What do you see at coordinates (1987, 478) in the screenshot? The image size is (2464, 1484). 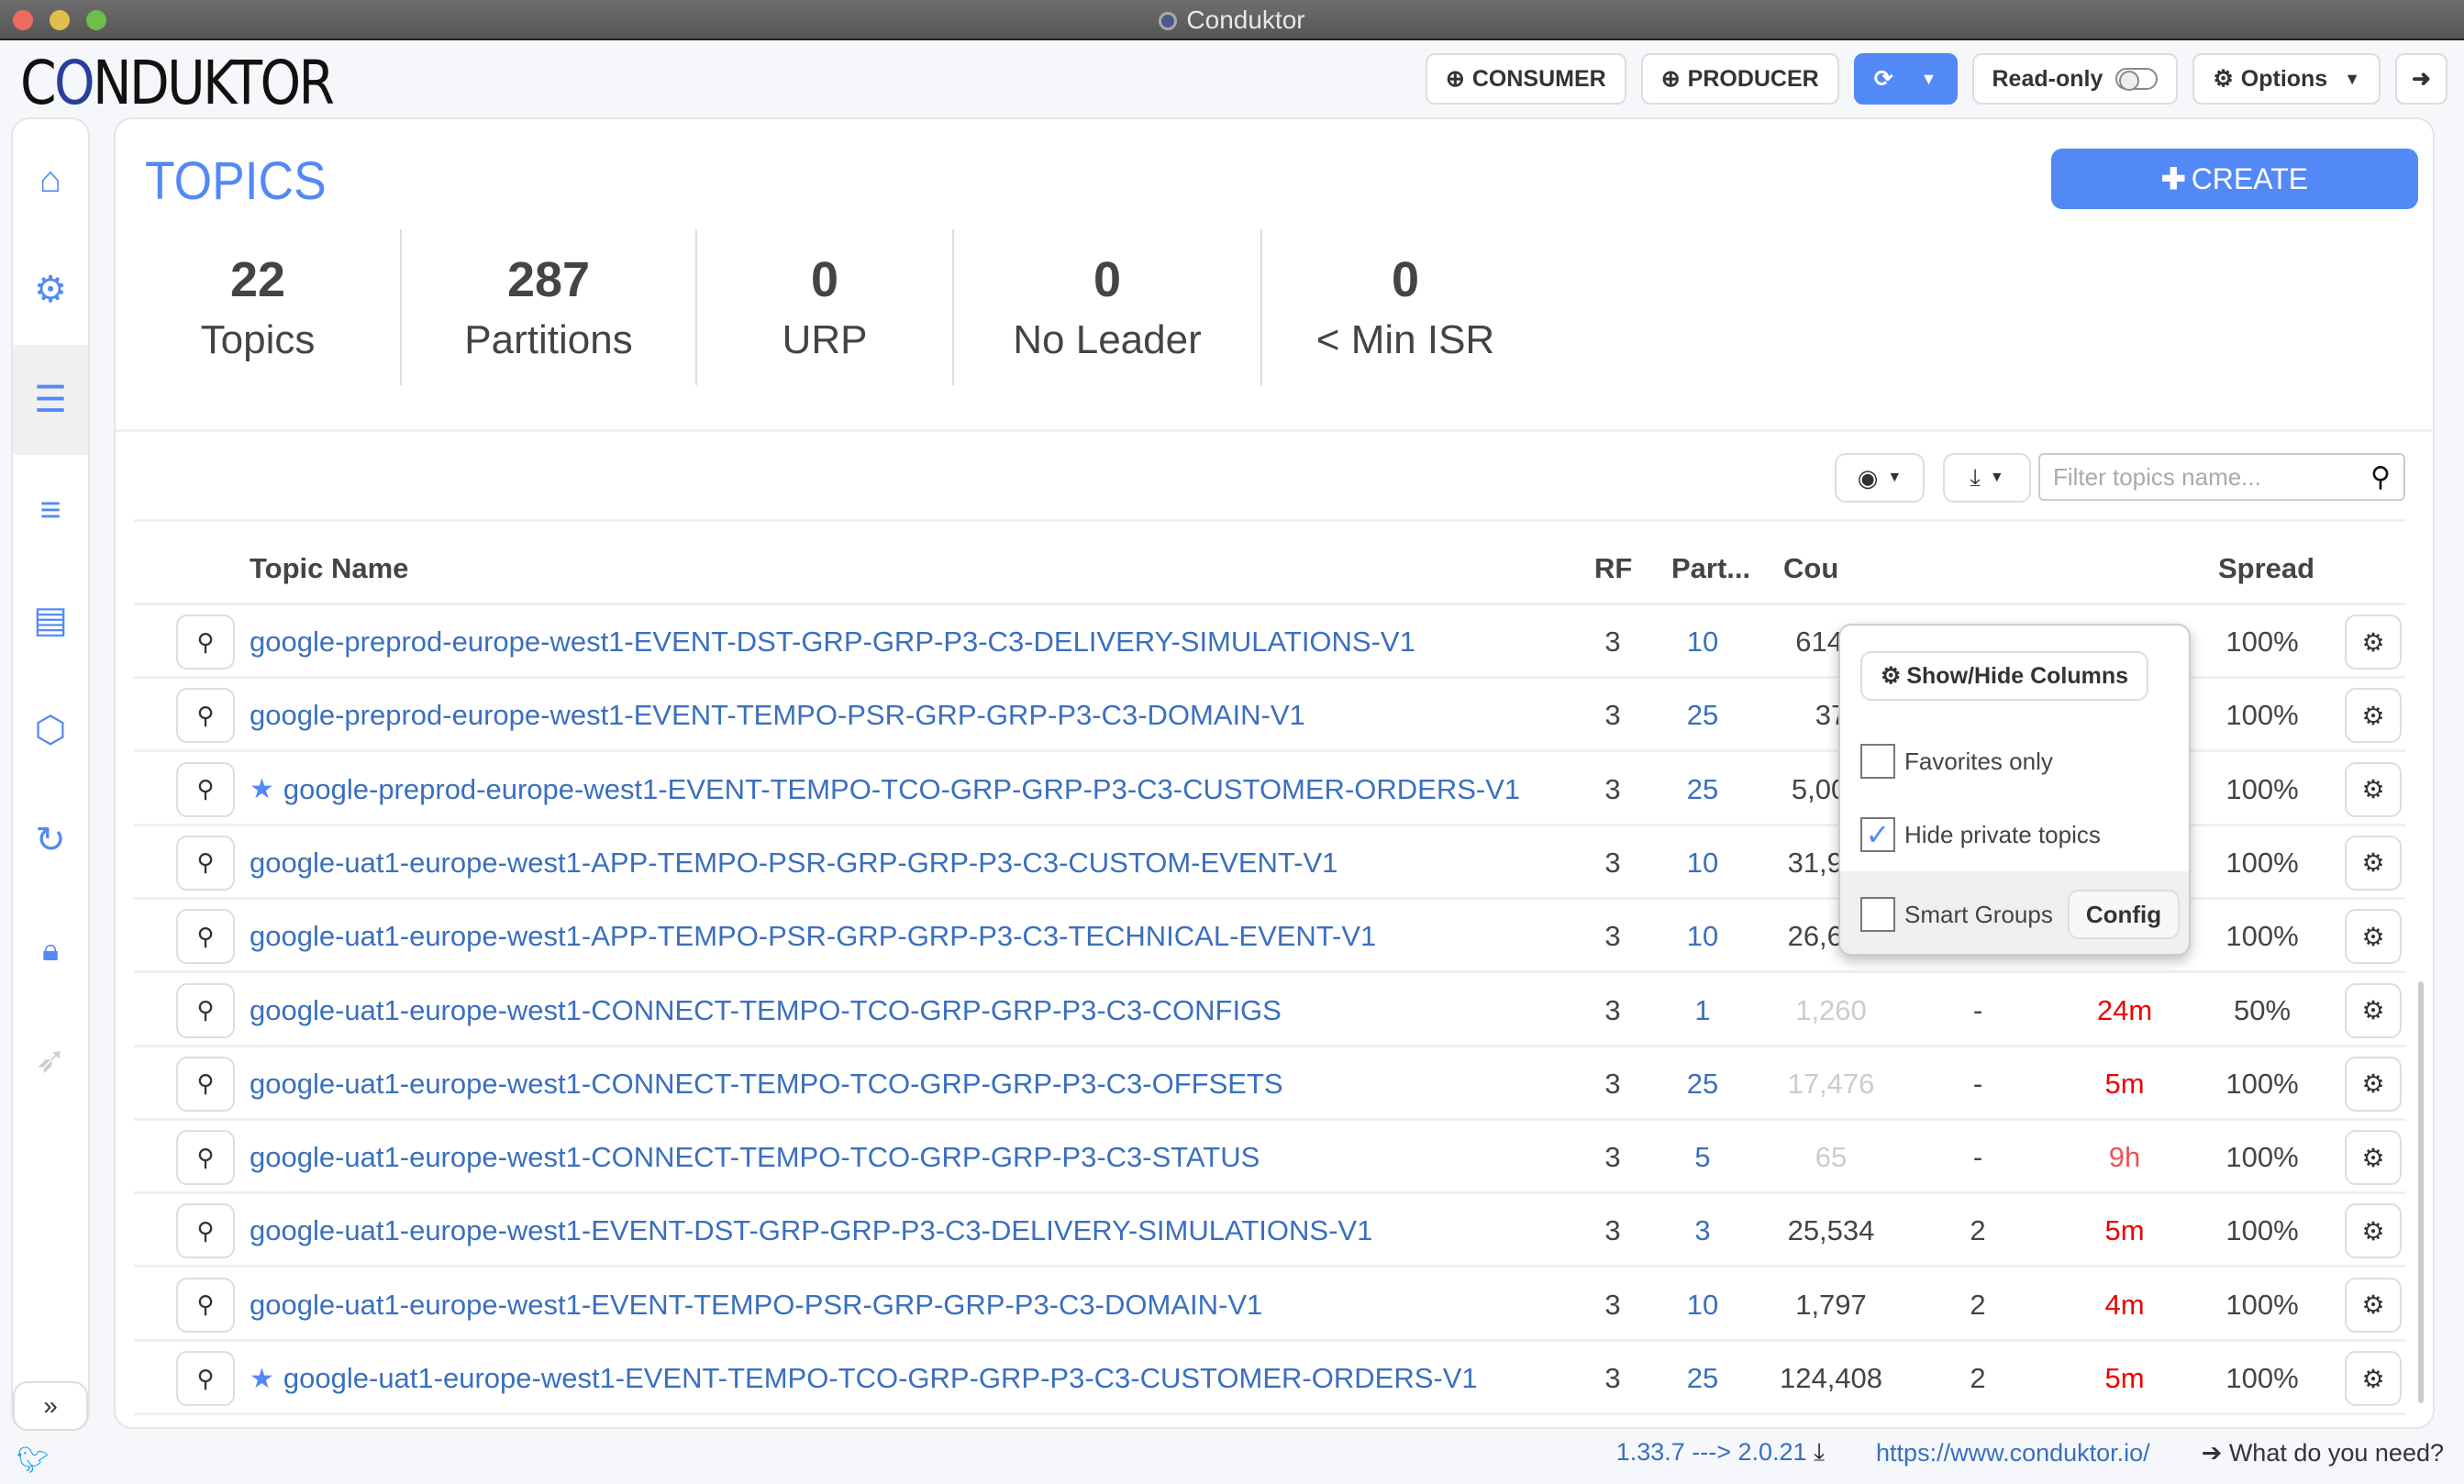 I see `export-button: ⤓ ▼` at bounding box center [1987, 478].